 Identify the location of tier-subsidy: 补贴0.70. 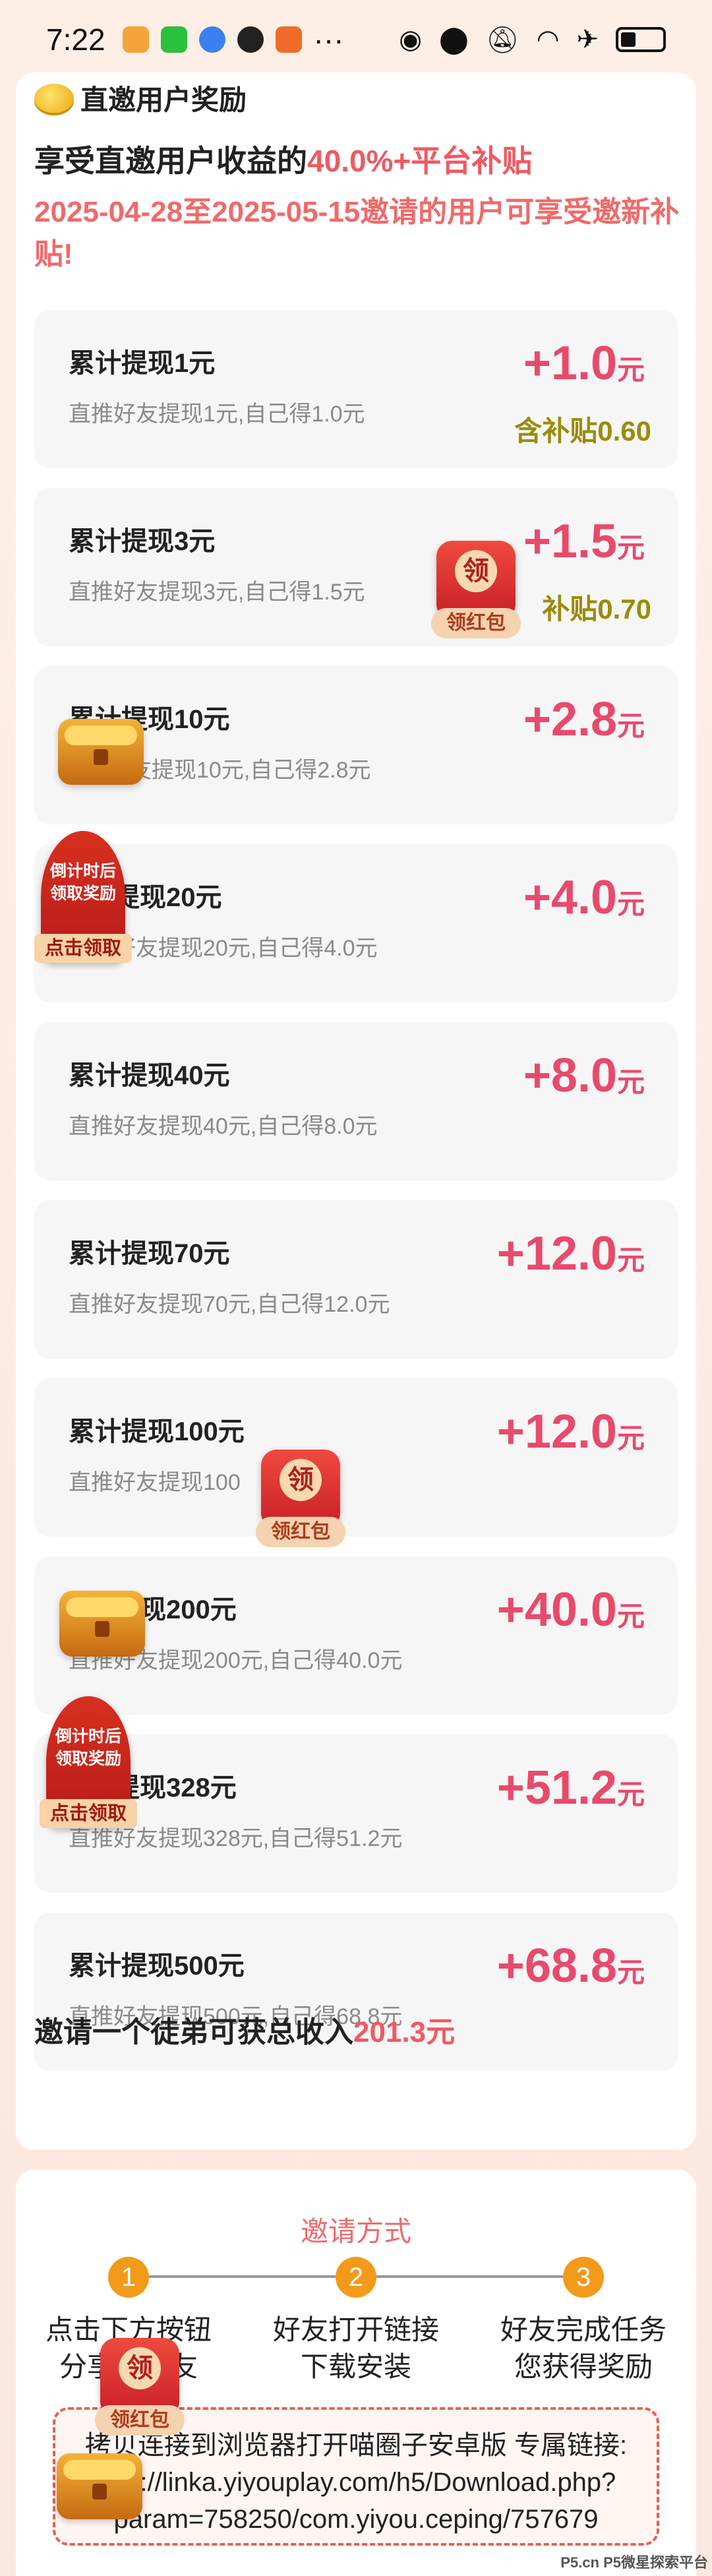
(596, 609).